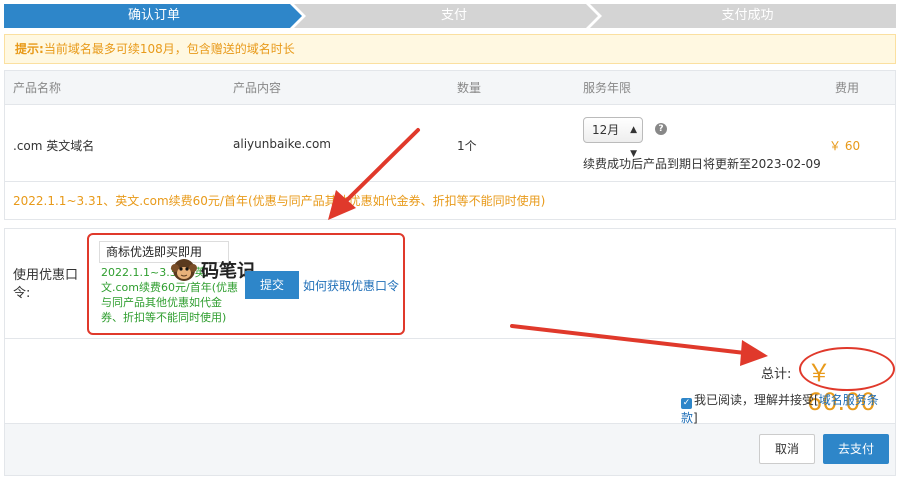 The height and width of the screenshot is (480, 900). I want to click on pay-button: 去支付, so click(856, 449).